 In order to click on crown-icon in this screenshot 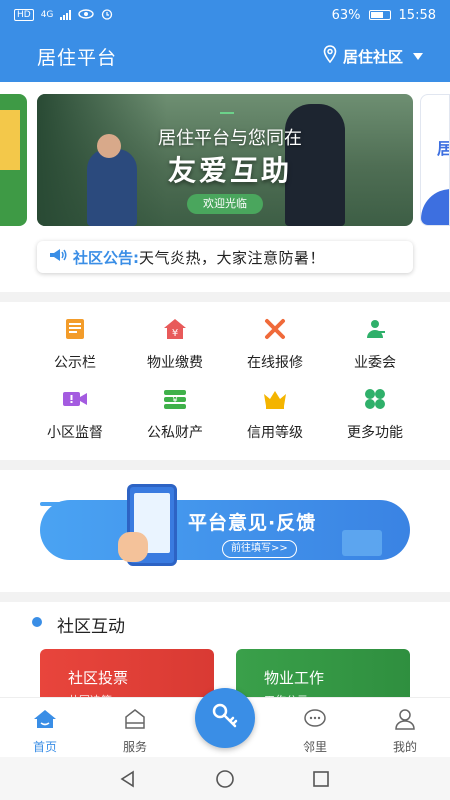, I will do `click(275, 399)`.